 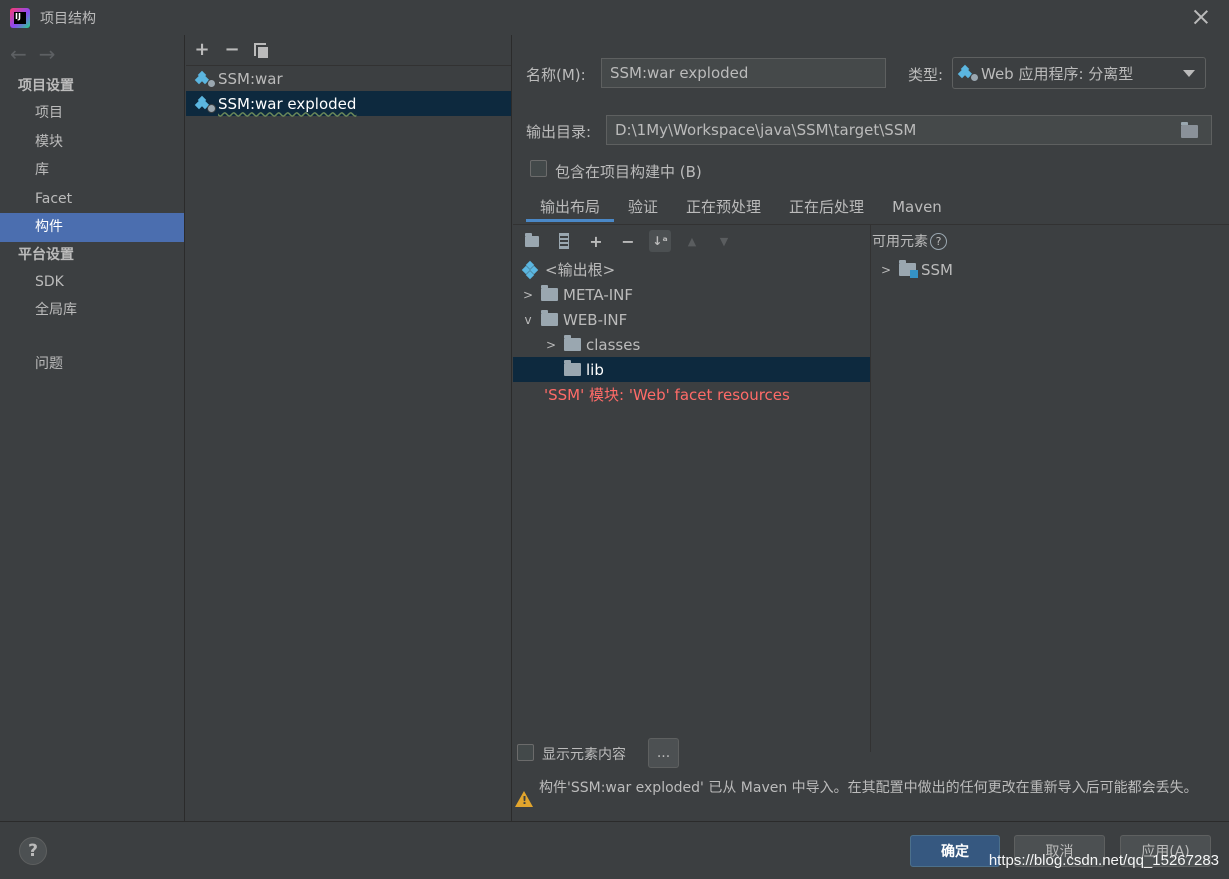 I want to click on nav-item-global-libraries: 全局库, so click(x=92, y=310).